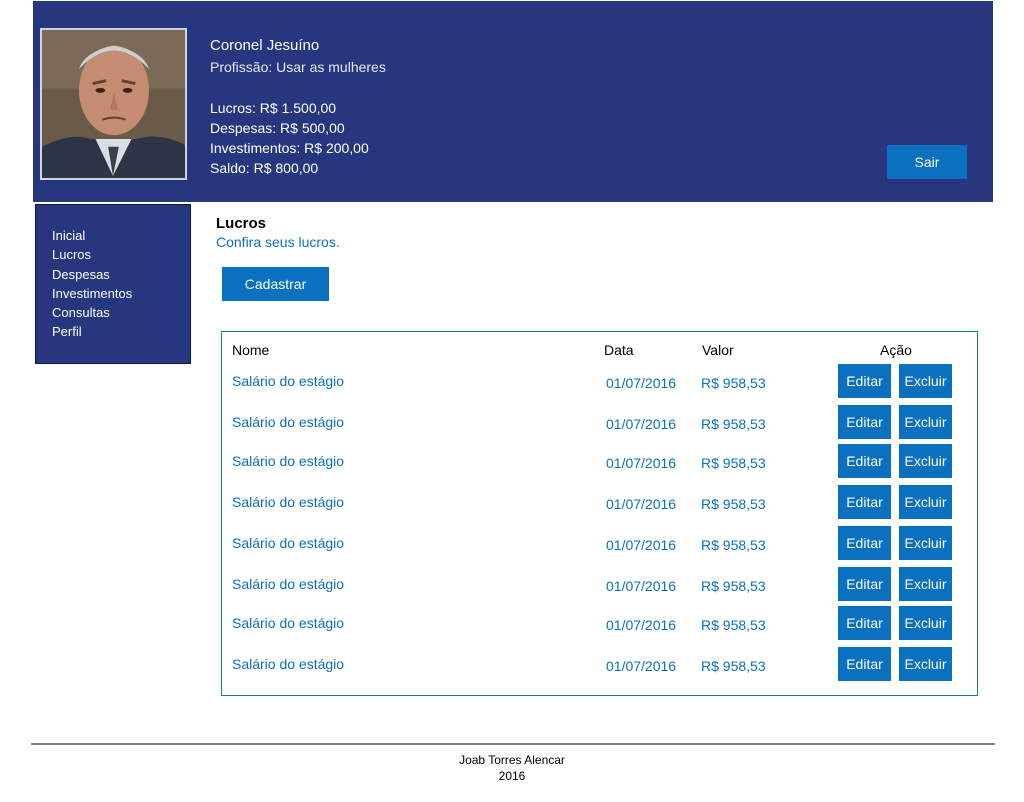  Describe the element at coordinates (927, 162) in the screenshot. I see `logout-button: Sair` at that location.